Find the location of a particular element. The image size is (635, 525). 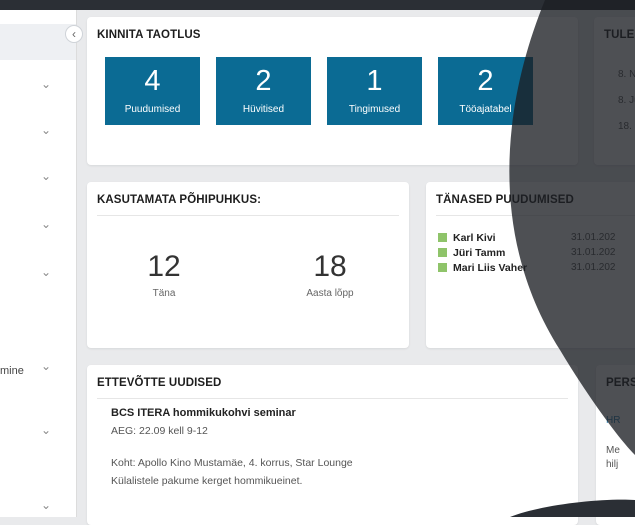

news-item-title: BCS ITERA hommikukohvi seminar is located at coordinates (203, 413).